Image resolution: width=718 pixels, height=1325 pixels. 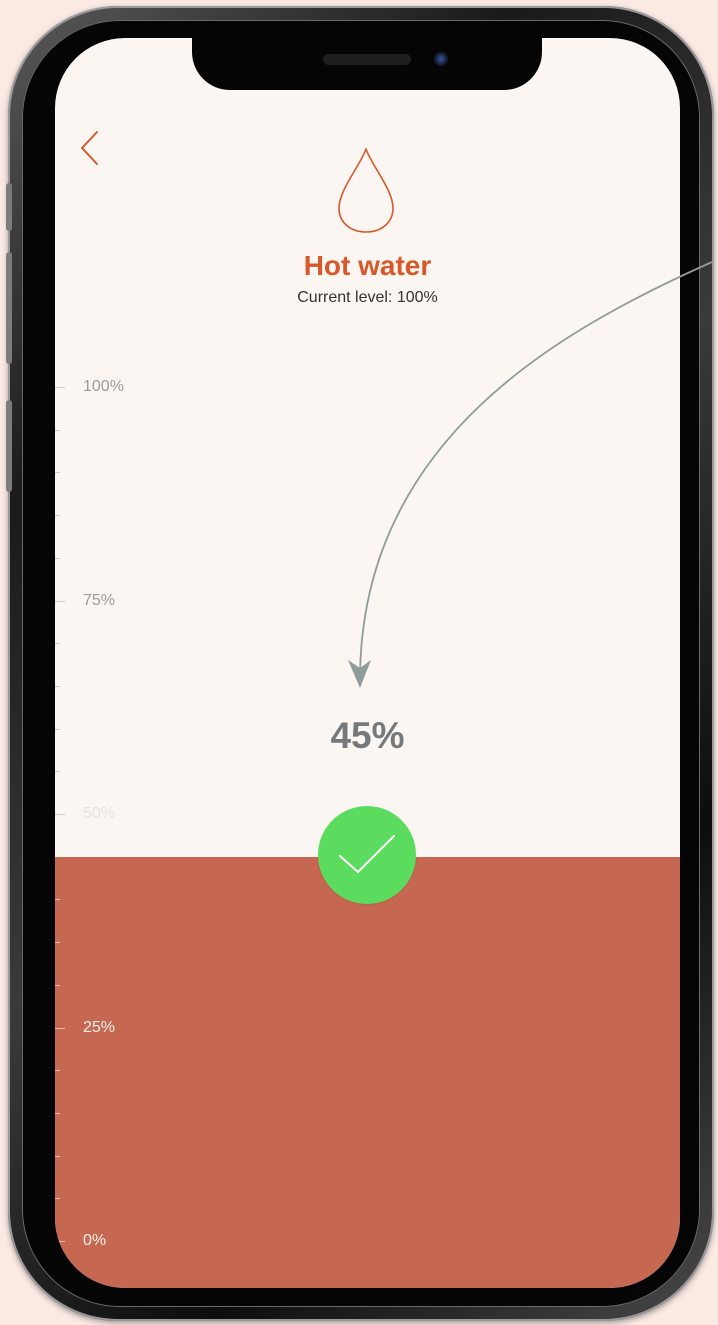 I want to click on silent-switch, so click(x=9, y=207).